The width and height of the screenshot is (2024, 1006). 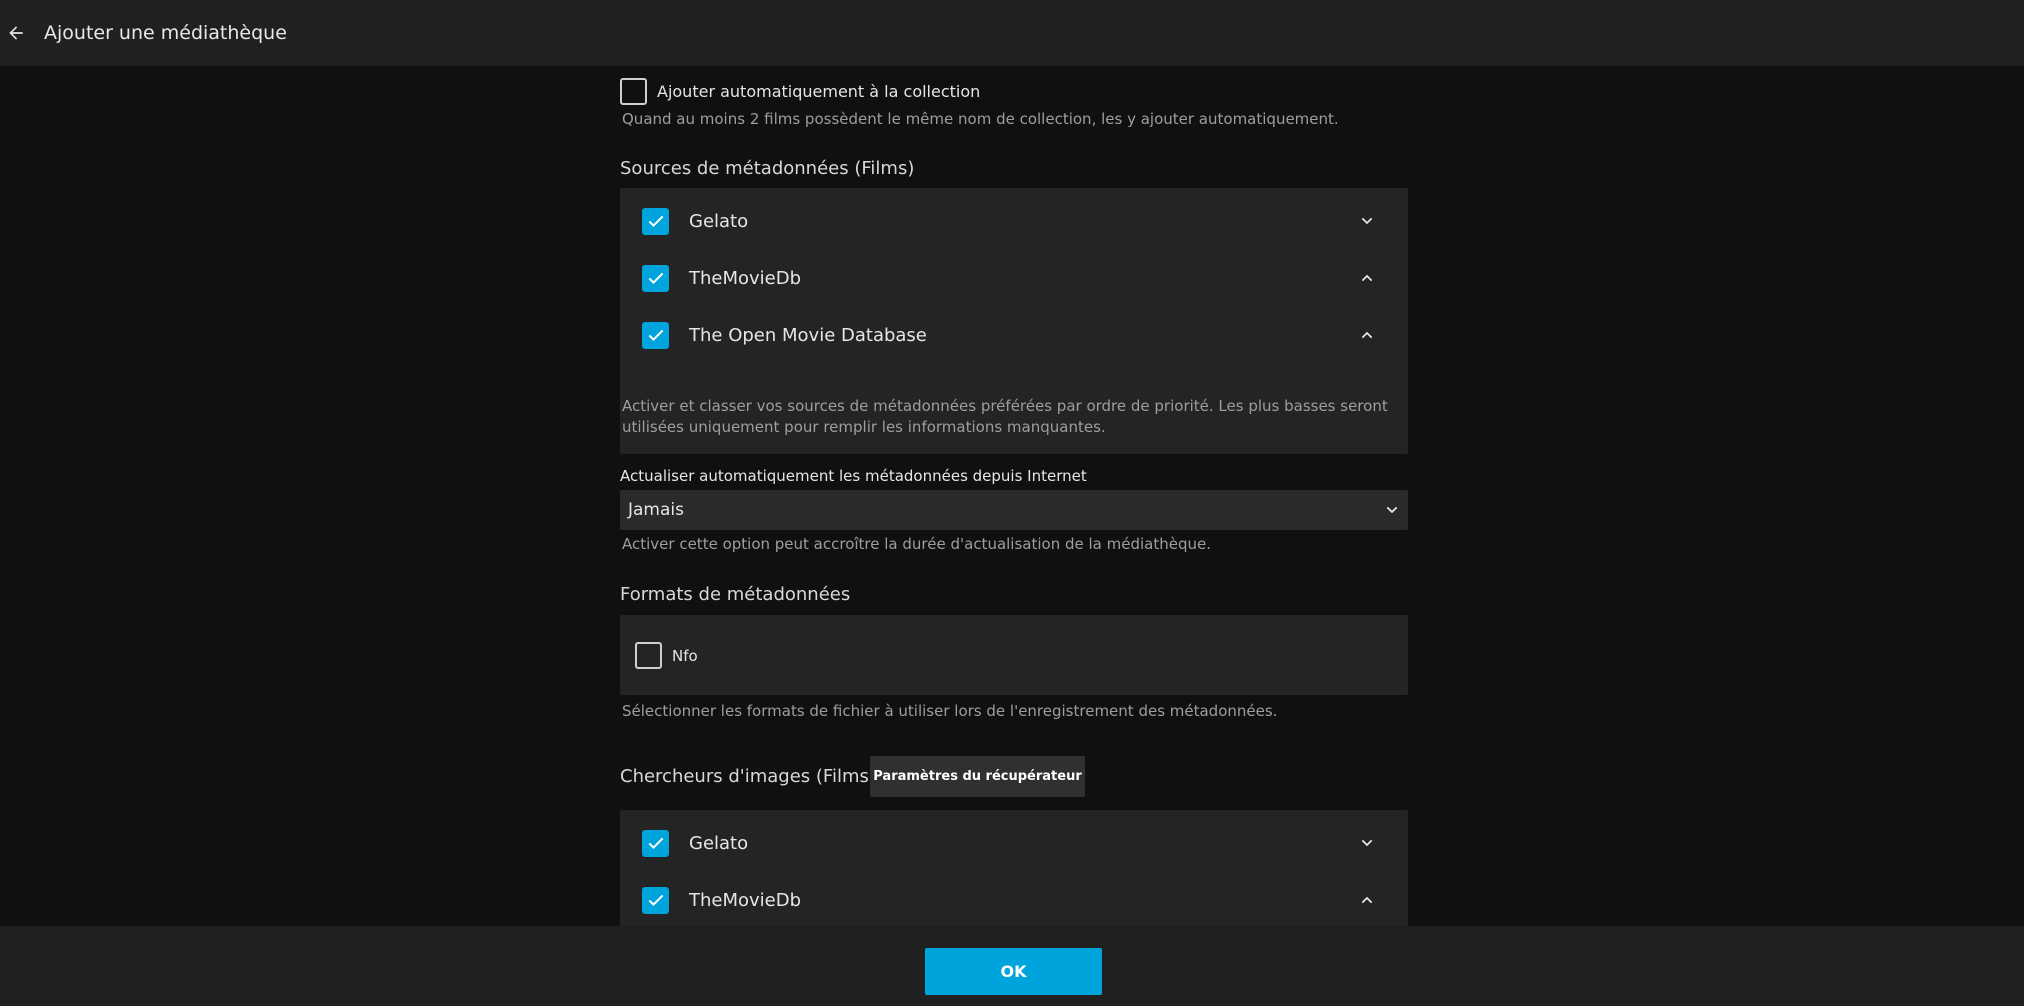 I want to click on metadata-sources-title: Sources de métadonnées (Films), so click(x=767, y=168).